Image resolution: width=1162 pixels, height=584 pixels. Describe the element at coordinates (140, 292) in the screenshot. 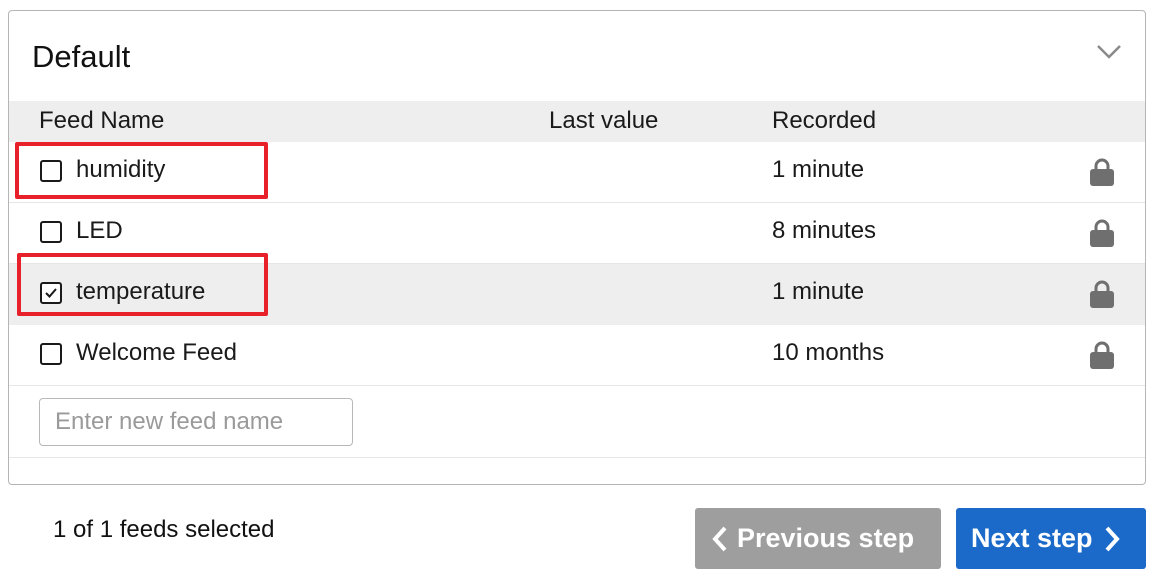

I see `feed-name: temperature` at that location.